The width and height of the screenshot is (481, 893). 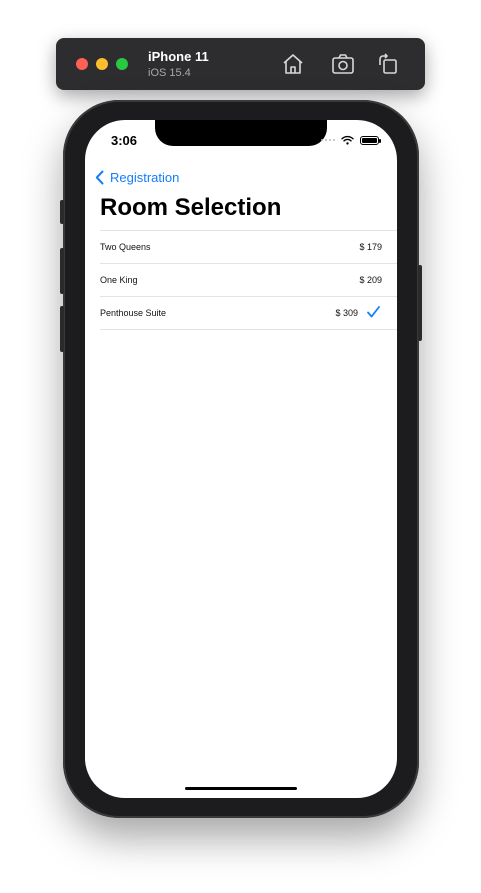 I want to click on simulator-toolbar: iPhone 11 iOS 15.4, so click(x=240, y=64).